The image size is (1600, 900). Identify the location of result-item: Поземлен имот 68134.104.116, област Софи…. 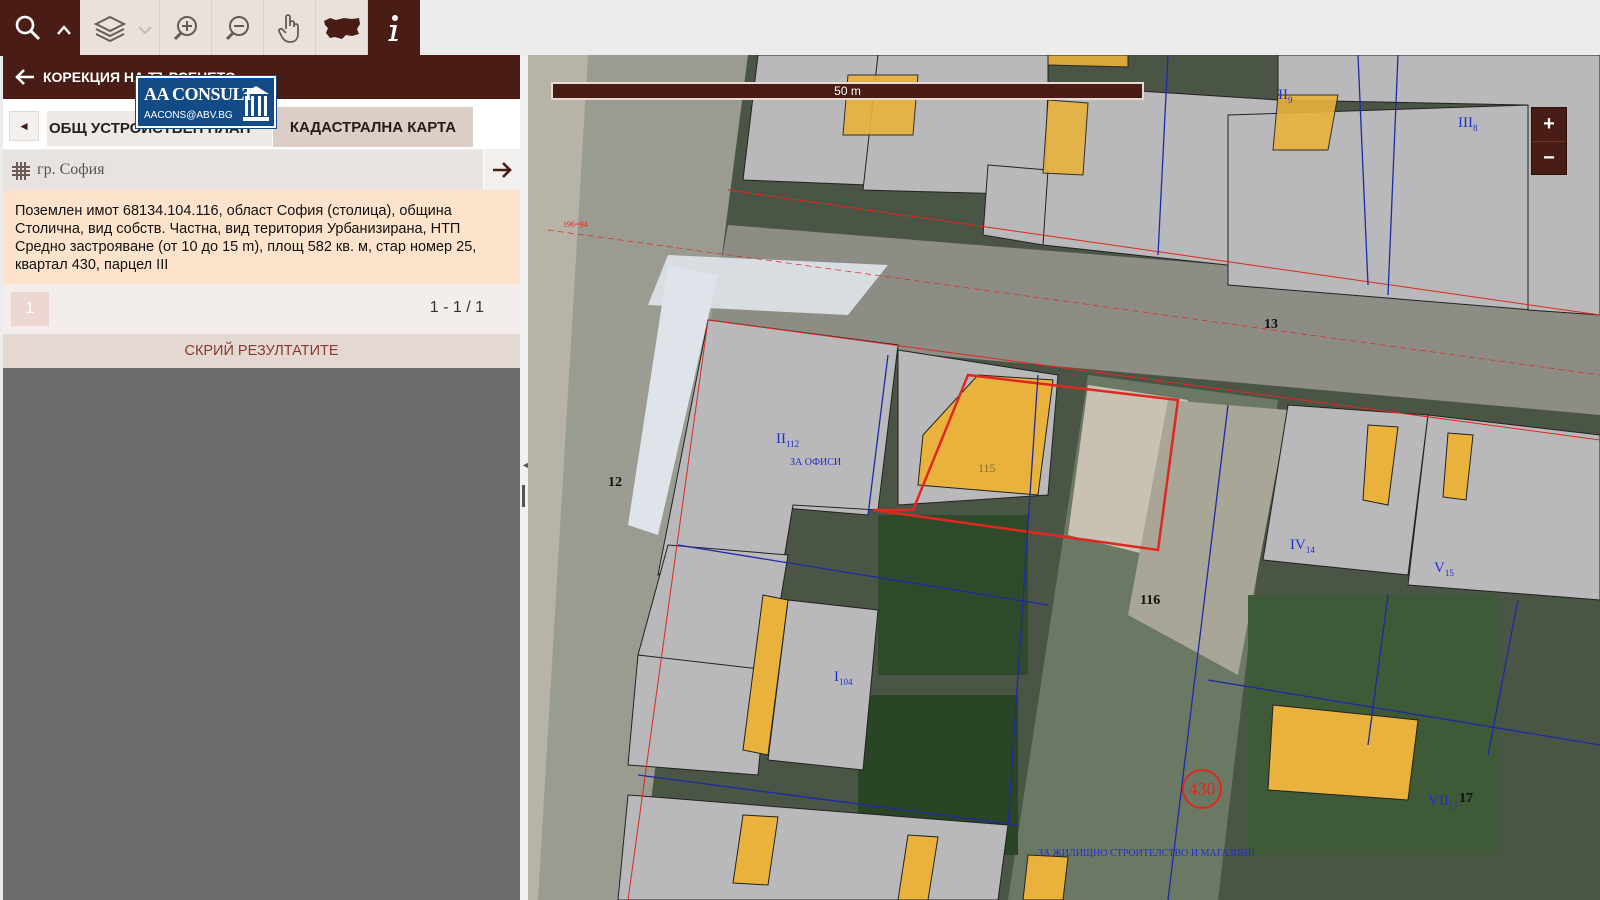
(261, 237).